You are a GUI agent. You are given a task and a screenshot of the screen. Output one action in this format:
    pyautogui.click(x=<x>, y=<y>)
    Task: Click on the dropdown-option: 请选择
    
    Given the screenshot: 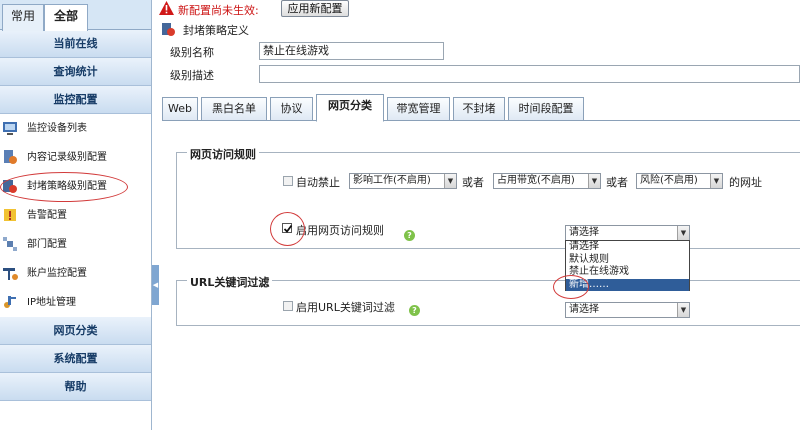 What is the action you would take?
    pyautogui.click(x=627, y=247)
    